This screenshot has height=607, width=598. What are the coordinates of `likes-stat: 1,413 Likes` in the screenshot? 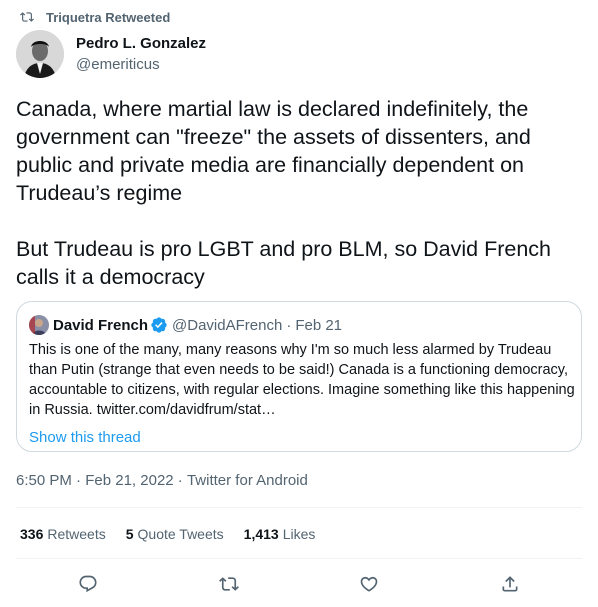 It's located at (280, 534).